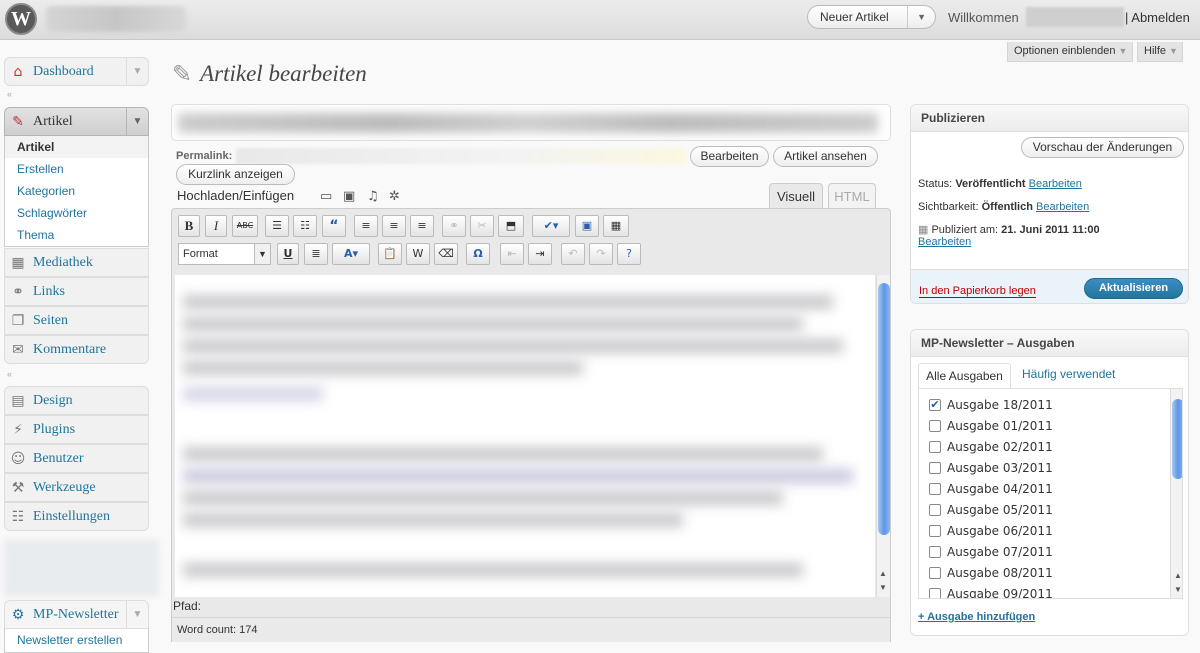  What do you see at coordinates (76, 487) in the screenshot?
I see `sidebar-item-werkzeuge: ⚒ Werkzeuge` at bounding box center [76, 487].